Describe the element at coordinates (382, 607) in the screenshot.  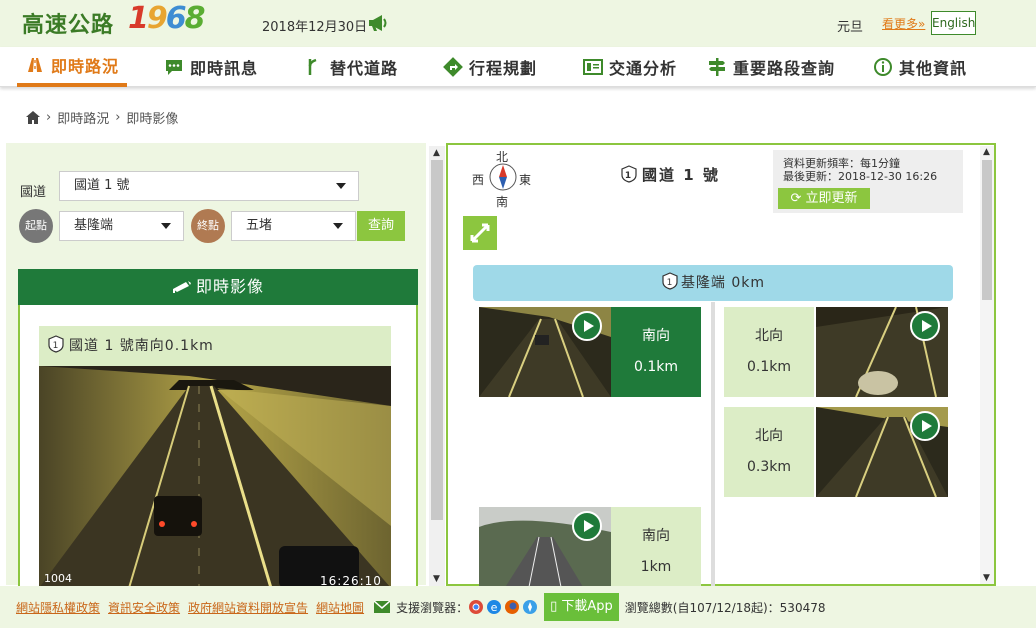
I see `mail-icon` at that location.